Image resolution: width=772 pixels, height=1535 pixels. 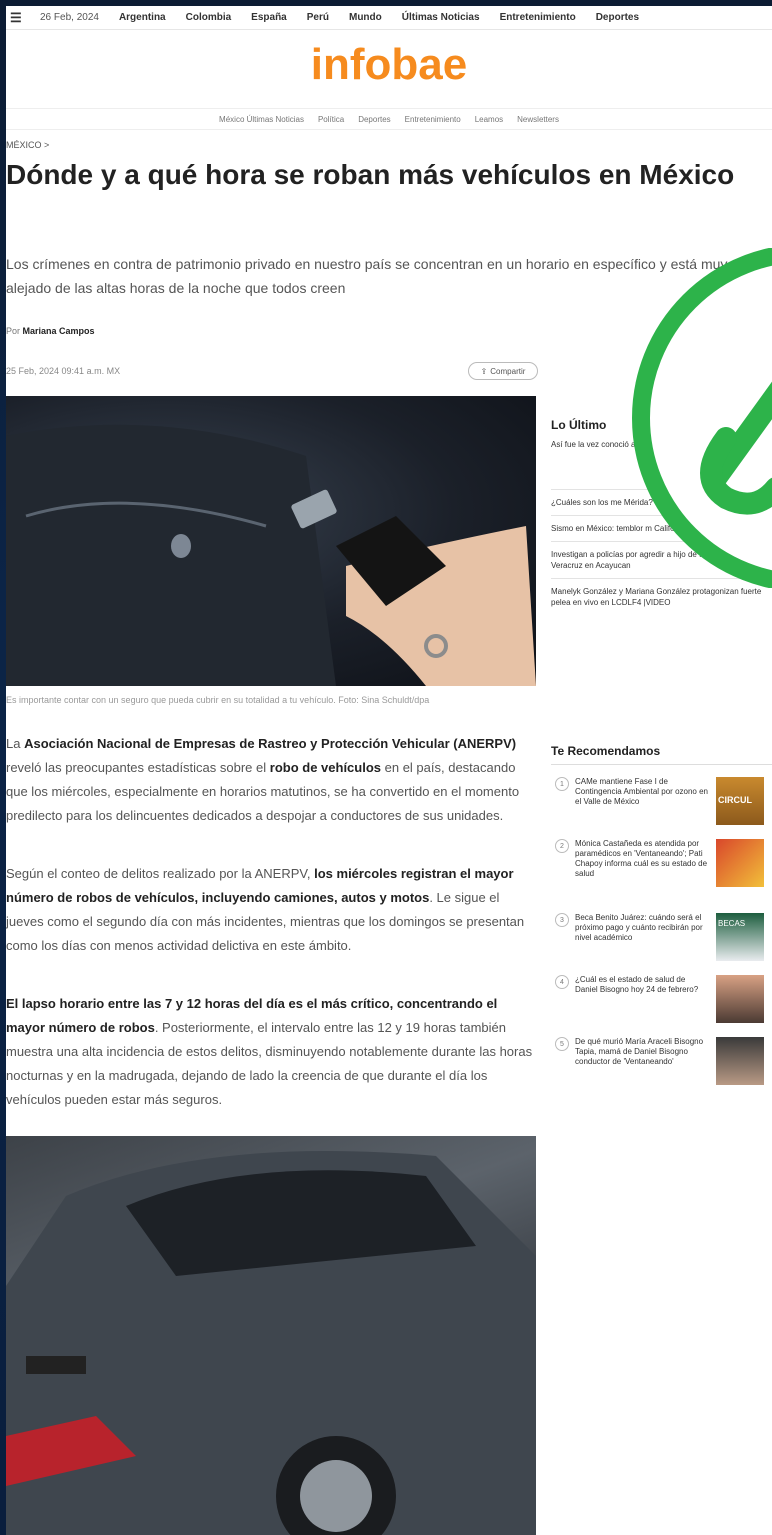 I want to click on subnav-entretenimiento: Entretenimiento, so click(x=433, y=119).